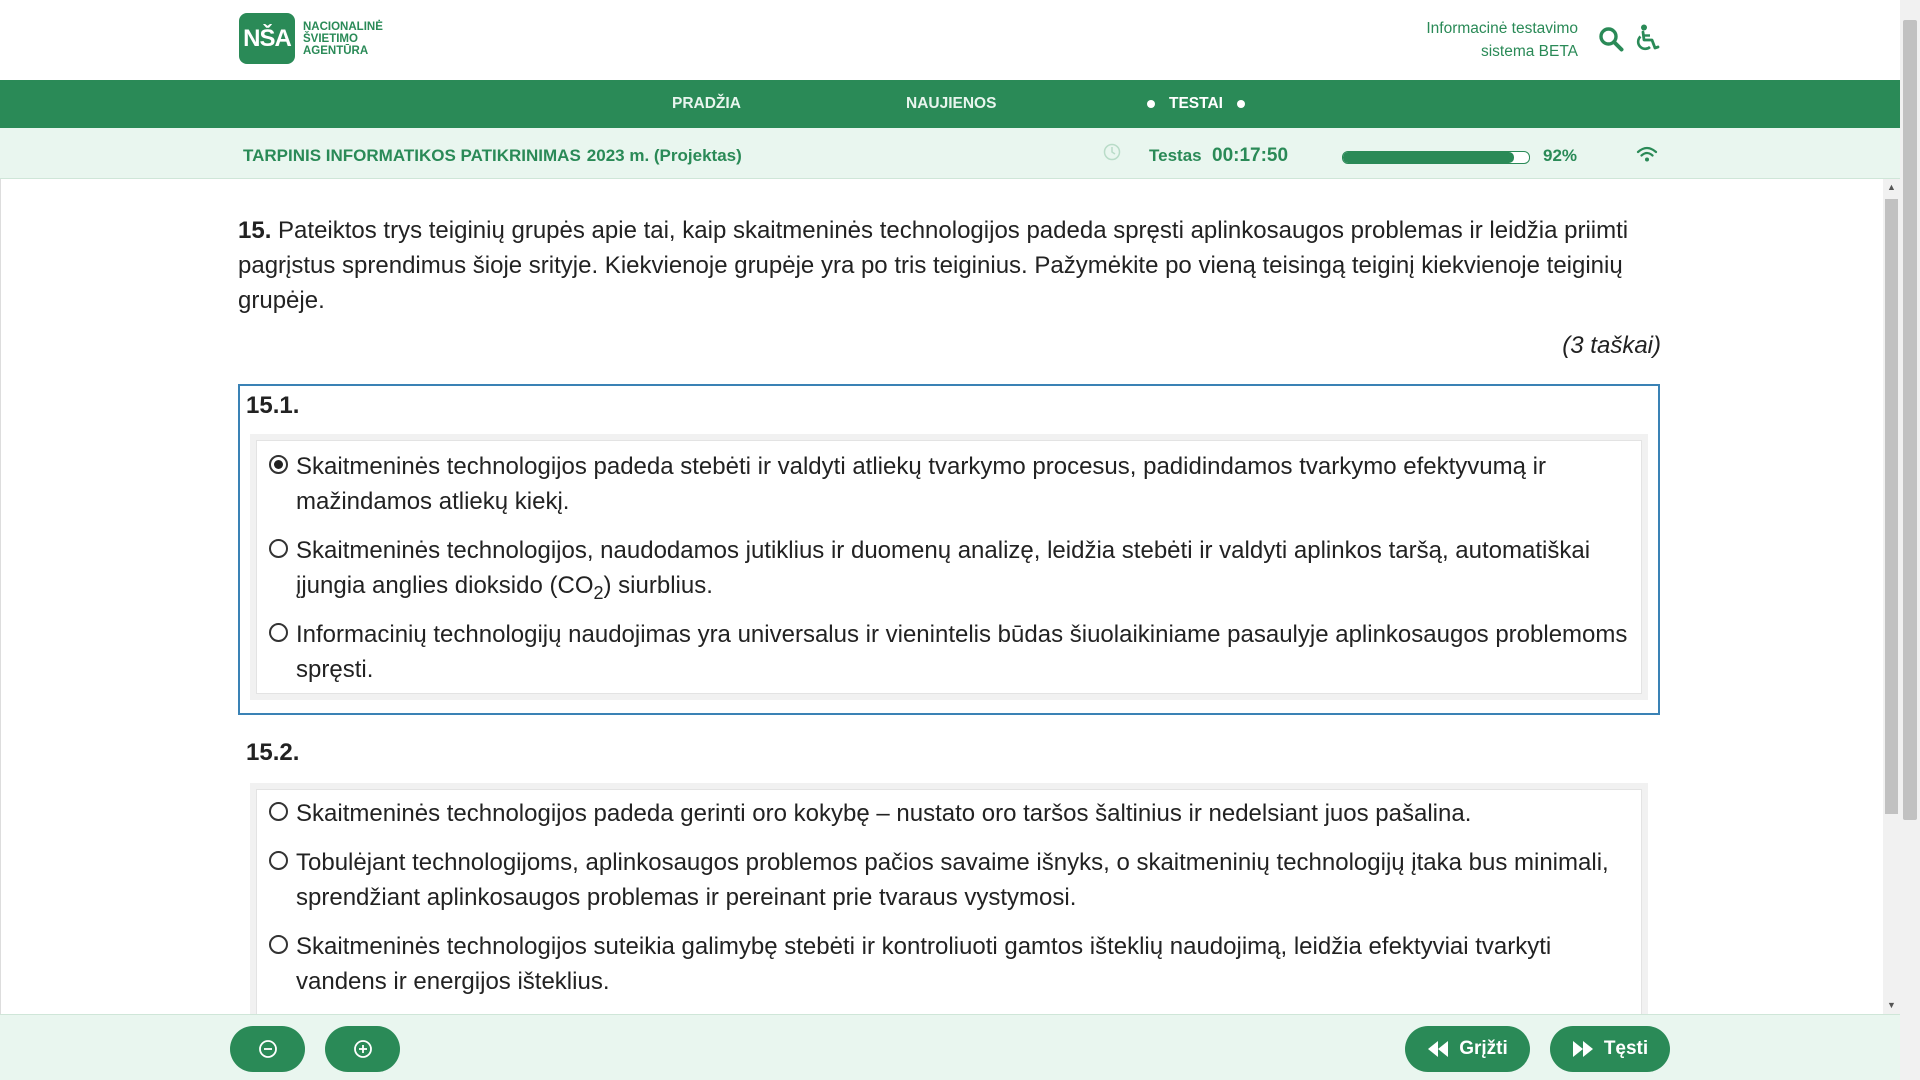 The image size is (1920, 1080). What do you see at coordinates (1647, 154) in the screenshot?
I see `wifi-icon` at bounding box center [1647, 154].